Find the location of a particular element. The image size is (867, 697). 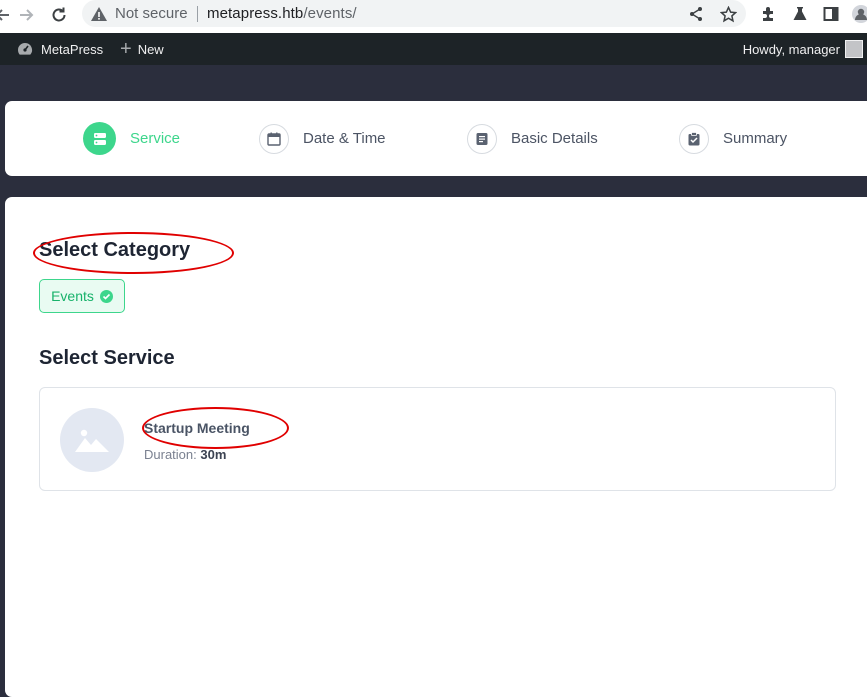

step-label: Date & Time is located at coordinates (344, 138).